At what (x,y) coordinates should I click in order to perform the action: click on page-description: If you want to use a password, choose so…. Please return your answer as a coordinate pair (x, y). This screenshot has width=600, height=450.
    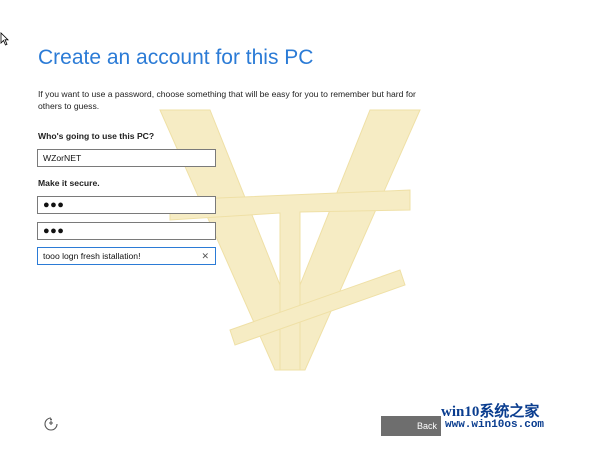
    Looking at the image, I should click on (227, 100).